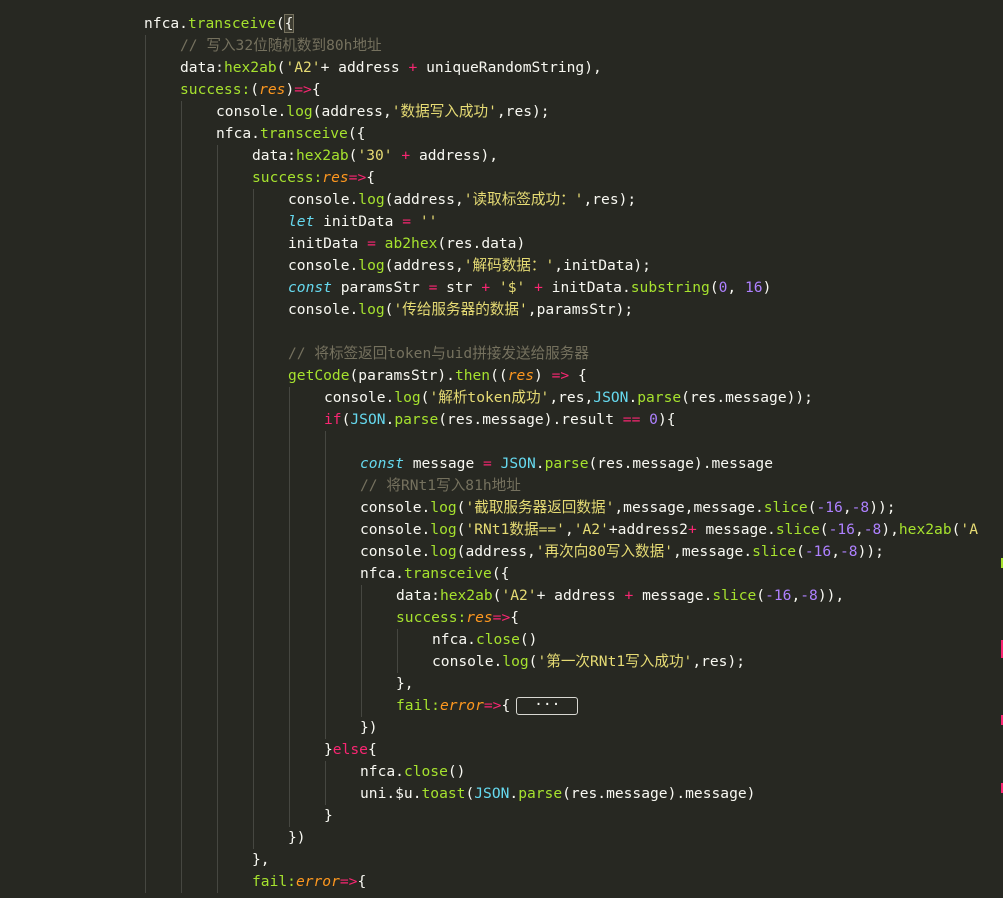  What do you see at coordinates (251, 111) in the screenshot?
I see `code-token: console.` at bounding box center [251, 111].